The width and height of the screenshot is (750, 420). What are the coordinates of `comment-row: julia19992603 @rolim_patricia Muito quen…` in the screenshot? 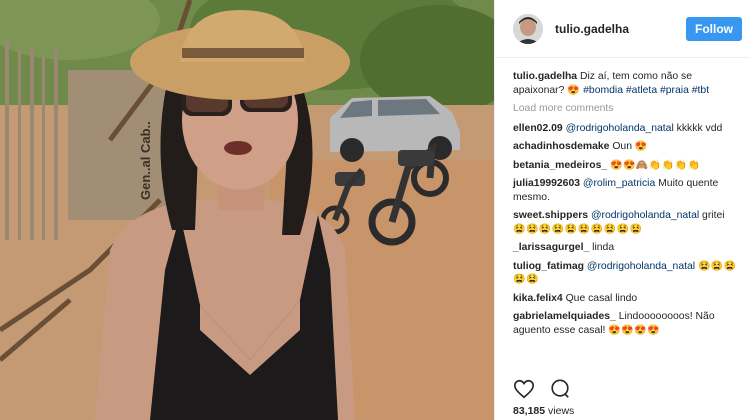 It's located at (626, 190).